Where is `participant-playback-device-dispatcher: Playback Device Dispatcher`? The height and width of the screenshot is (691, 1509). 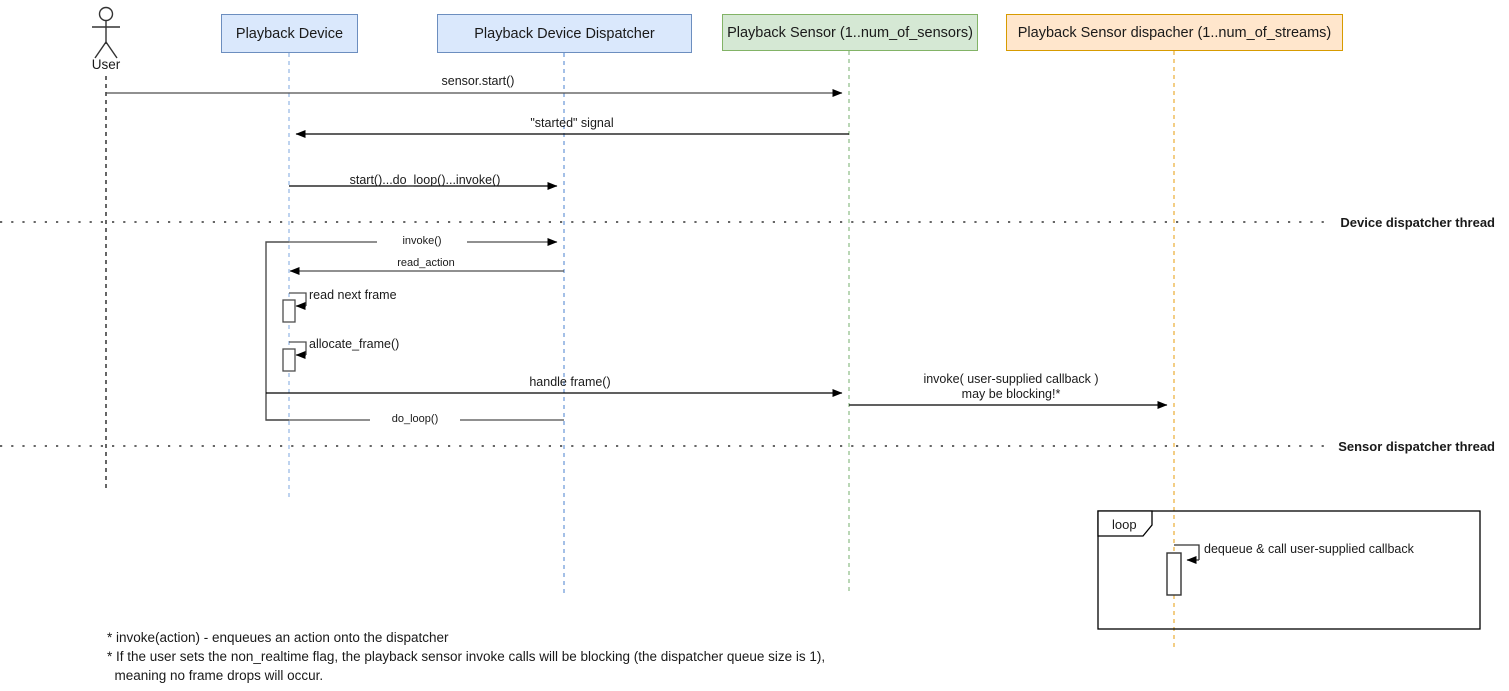
participant-playback-device-dispatcher: Playback Device Dispatcher is located at coordinates (564, 33).